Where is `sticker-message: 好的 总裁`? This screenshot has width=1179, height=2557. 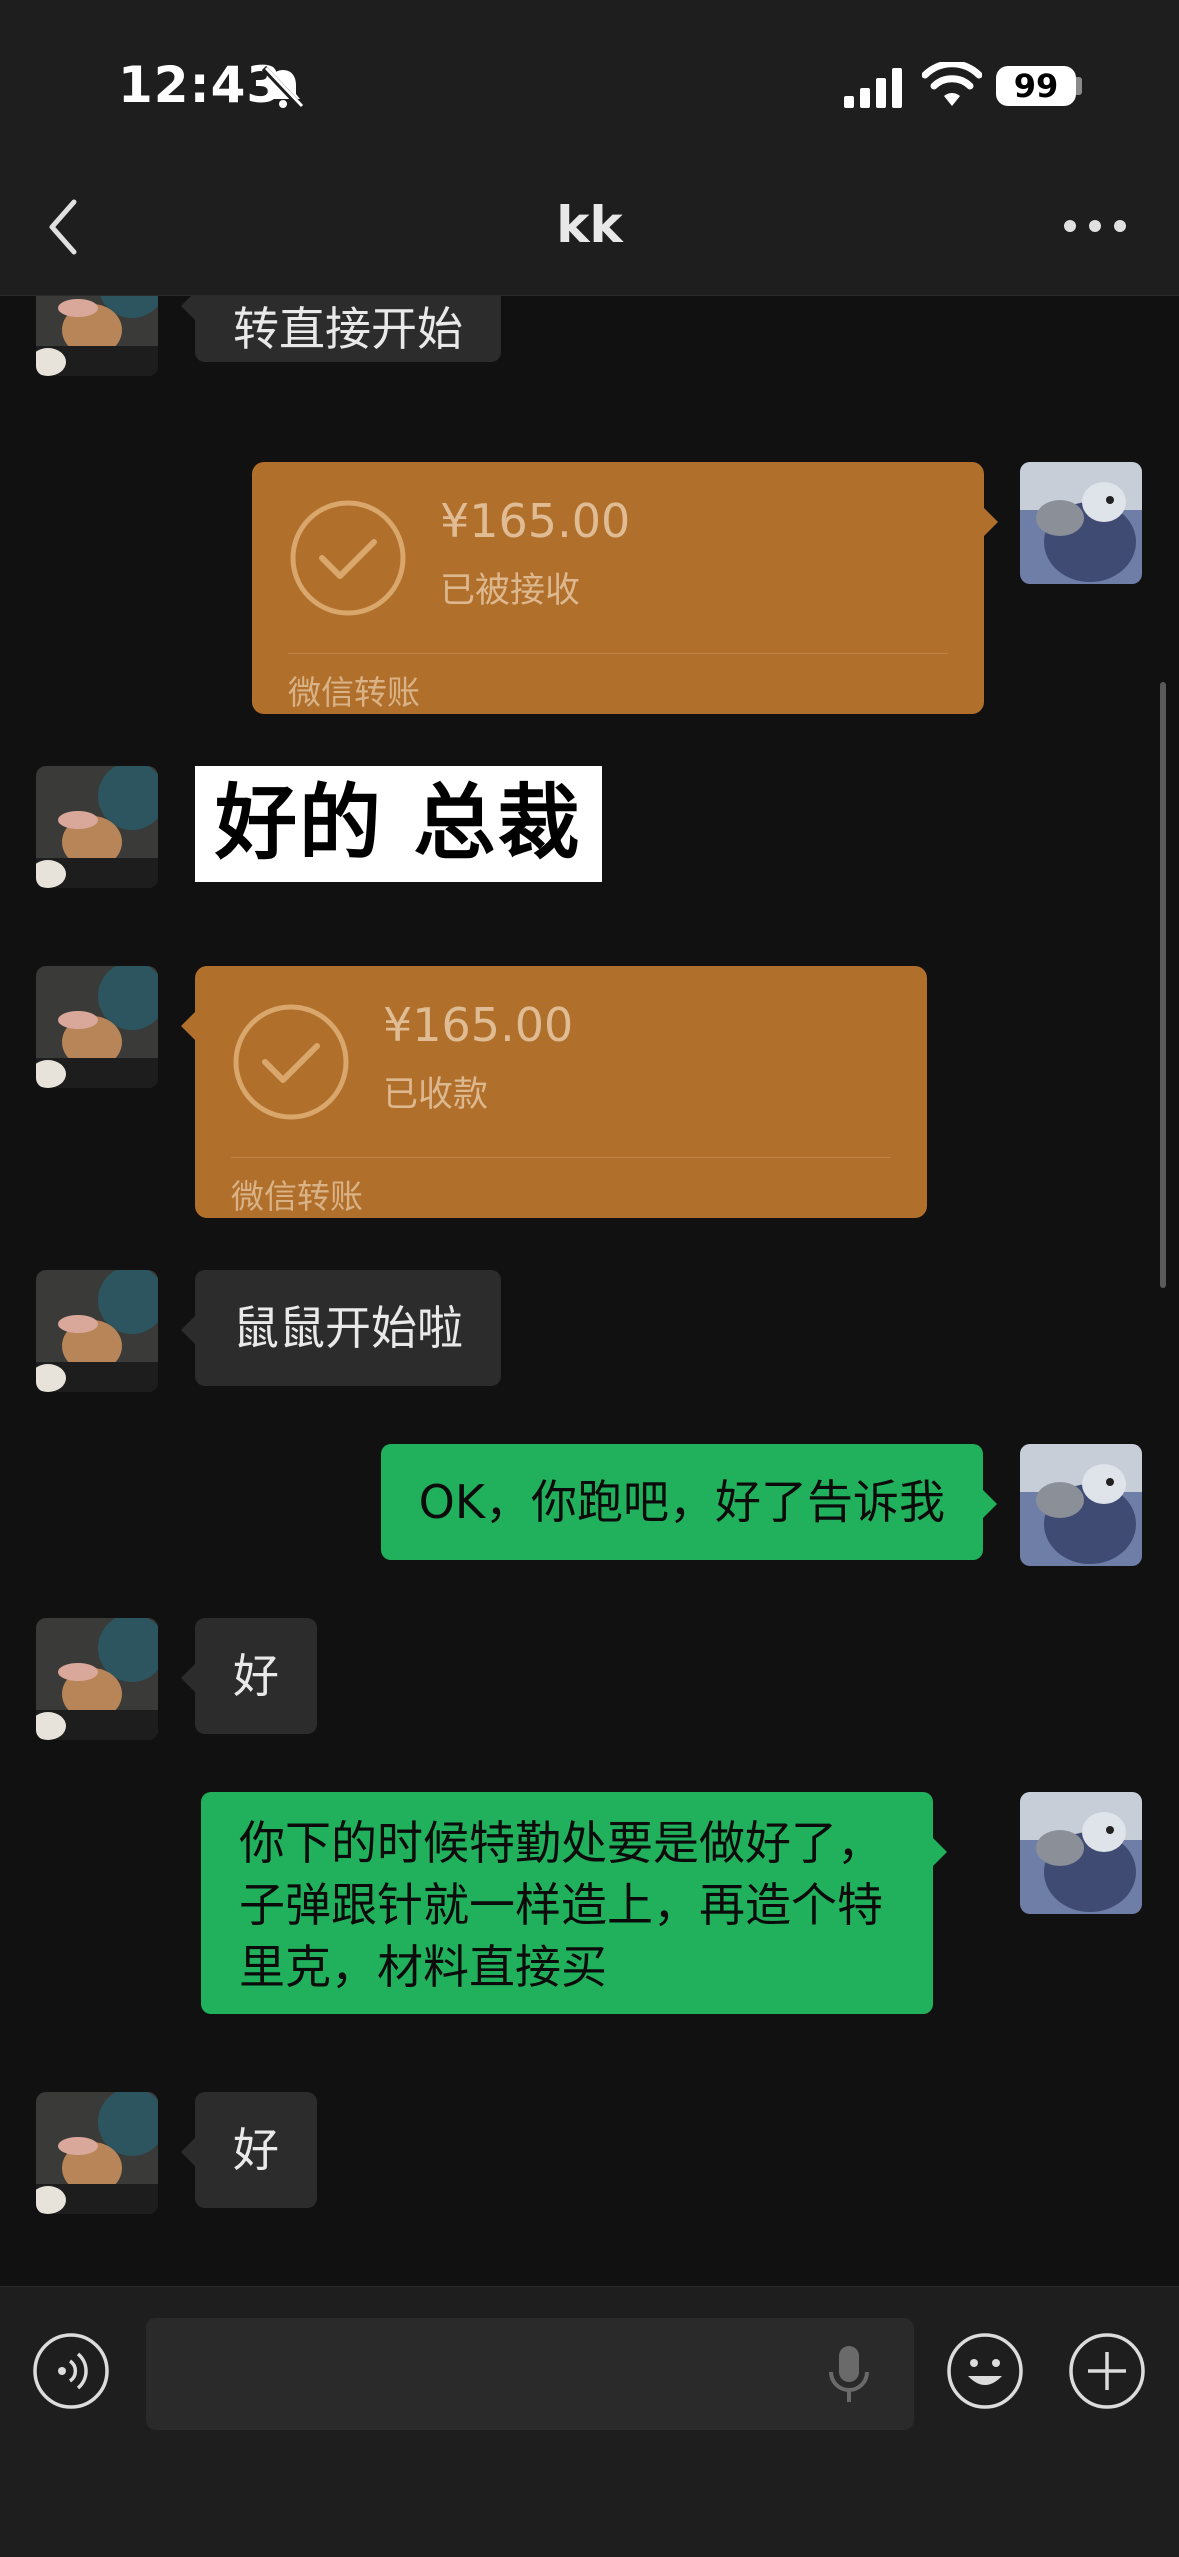
sticker-message: 好的 总裁 is located at coordinates (398, 824).